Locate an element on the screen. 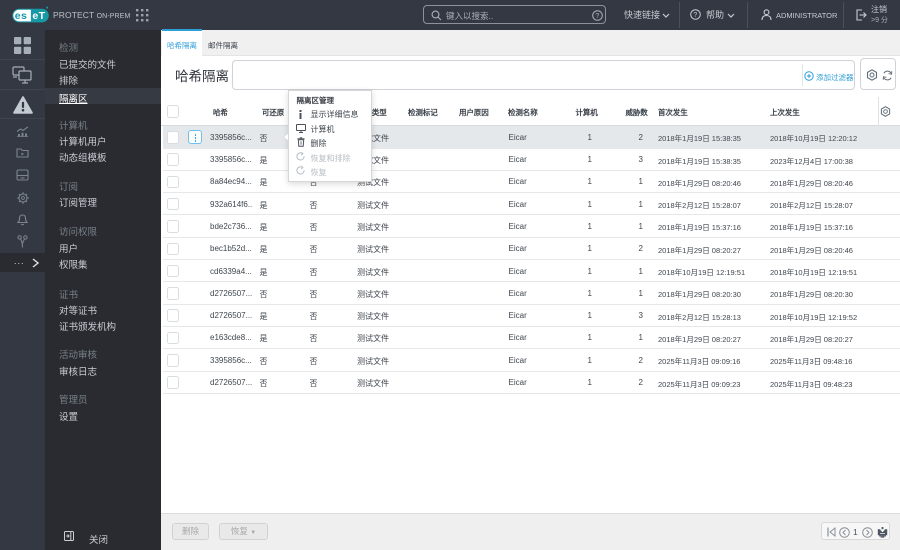 The image size is (900, 550). svg-text: es is located at coordinates (21, 16).